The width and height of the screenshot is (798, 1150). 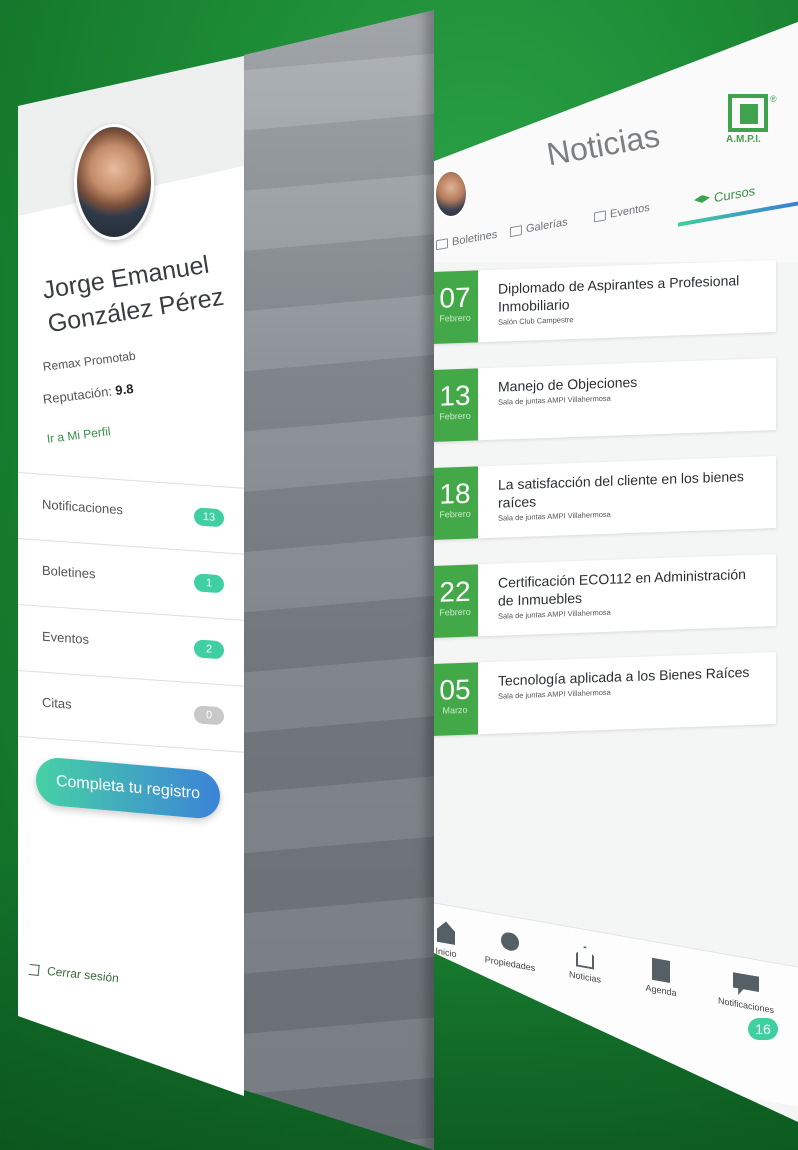 What do you see at coordinates (510, 964) in the screenshot?
I see `nav-label: Propiedades` at bounding box center [510, 964].